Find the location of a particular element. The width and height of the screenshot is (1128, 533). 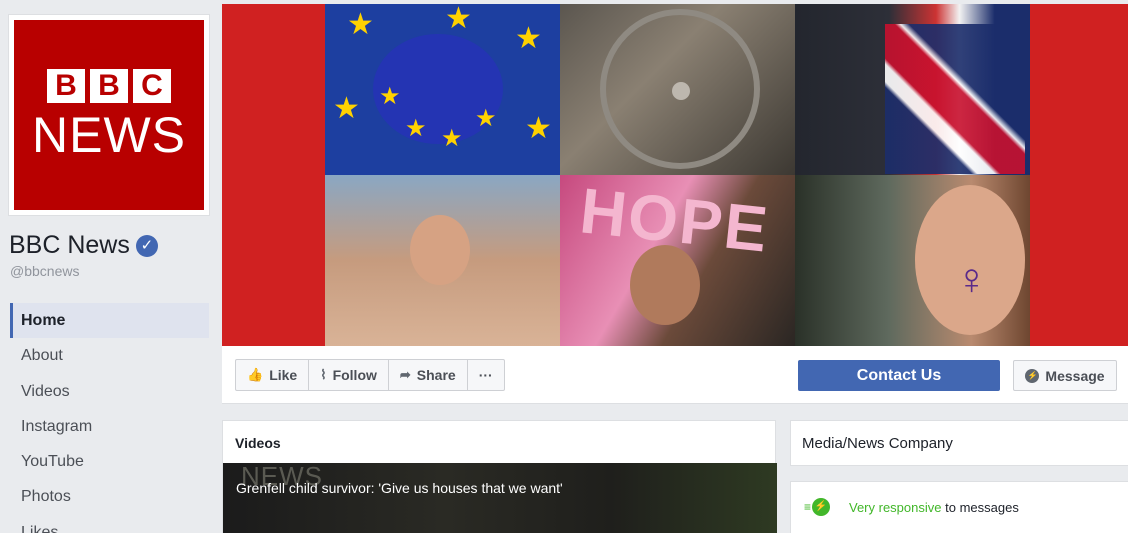

responsiveness-panel: ≡ ⚡ Very responsive to messages is located at coordinates (959, 507).